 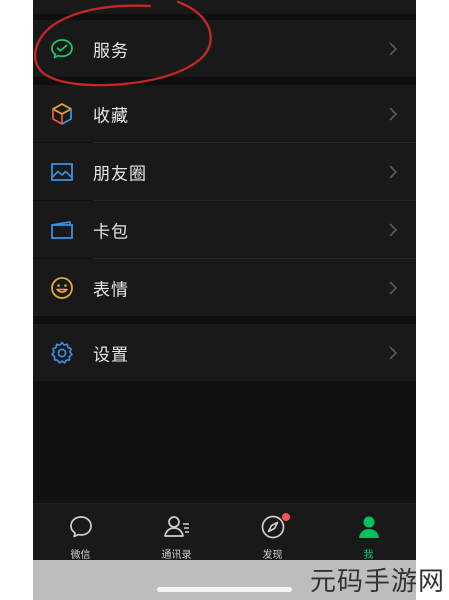 What do you see at coordinates (224, 113) in the screenshot?
I see `menu-item-favorites: 收藏` at bounding box center [224, 113].